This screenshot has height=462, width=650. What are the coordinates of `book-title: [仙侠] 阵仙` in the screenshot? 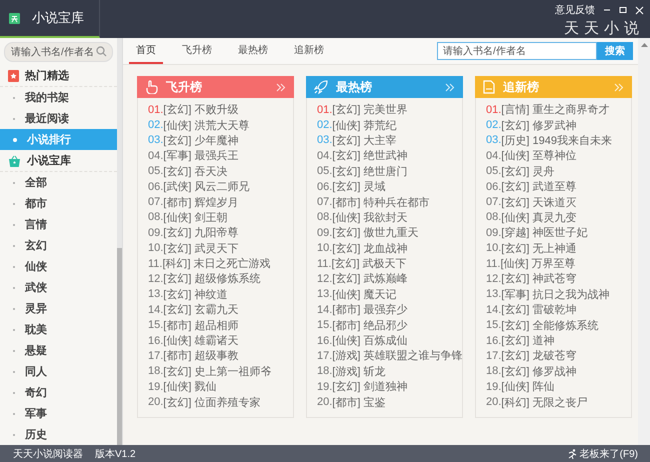 It's located at (527, 386).